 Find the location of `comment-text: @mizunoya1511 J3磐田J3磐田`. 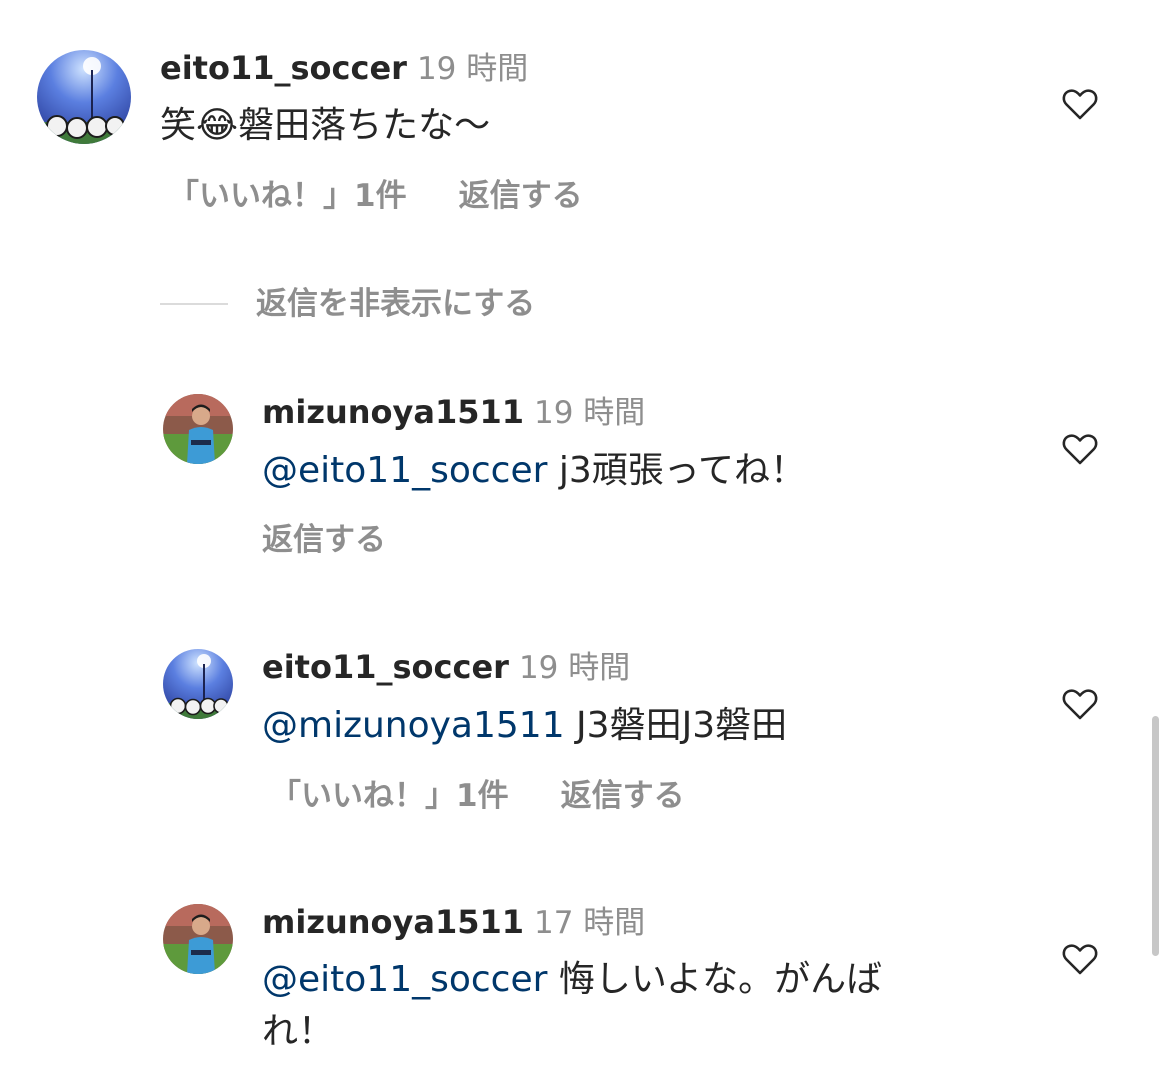

comment-text: @mizunoya1511 J3磐田J3磐田 is located at coordinates (524, 726).